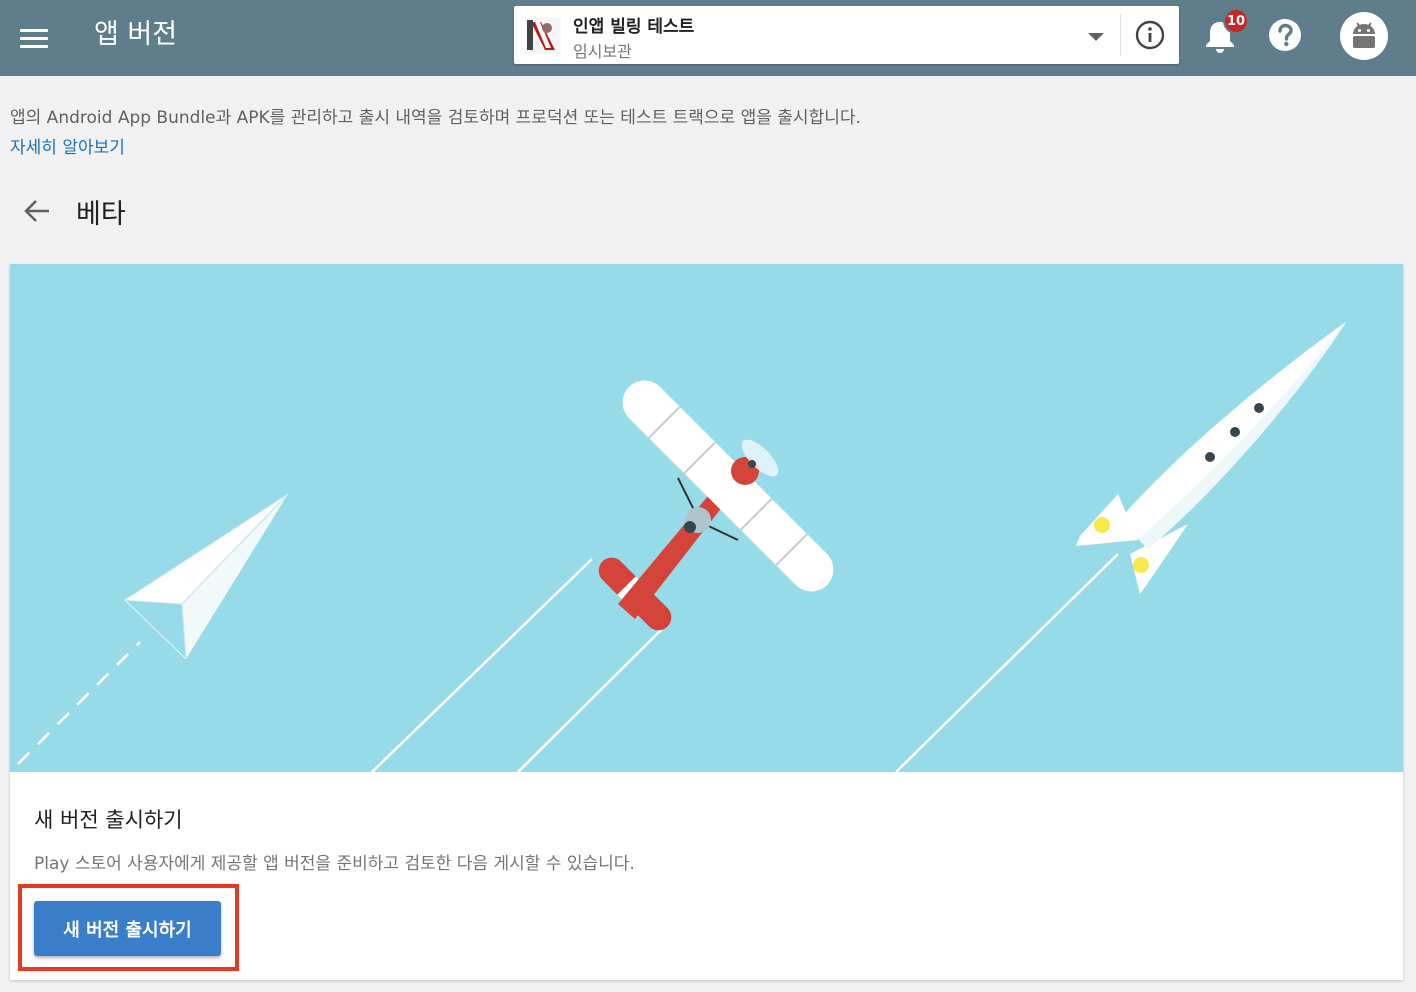 This screenshot has width=1416, height=992. I want to click on create-release-button: 새 버전 출시하기, so click(127, 928).